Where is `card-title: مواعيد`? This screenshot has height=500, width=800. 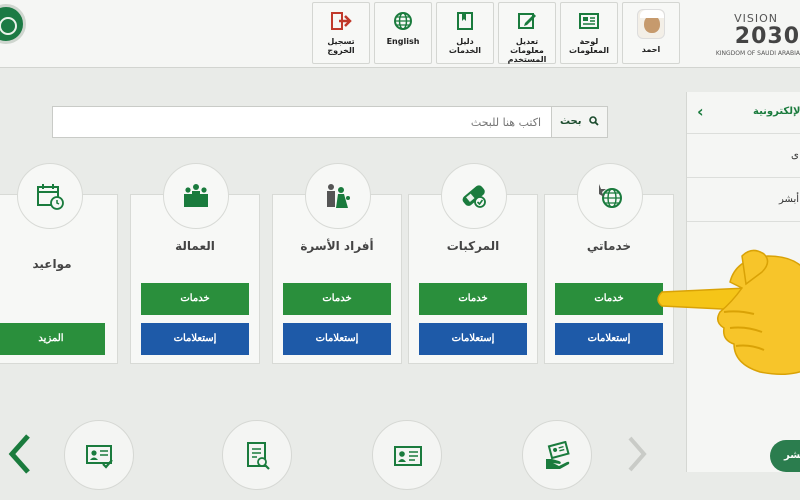 card-title: مواعيد is located at coordinates (52, 264).